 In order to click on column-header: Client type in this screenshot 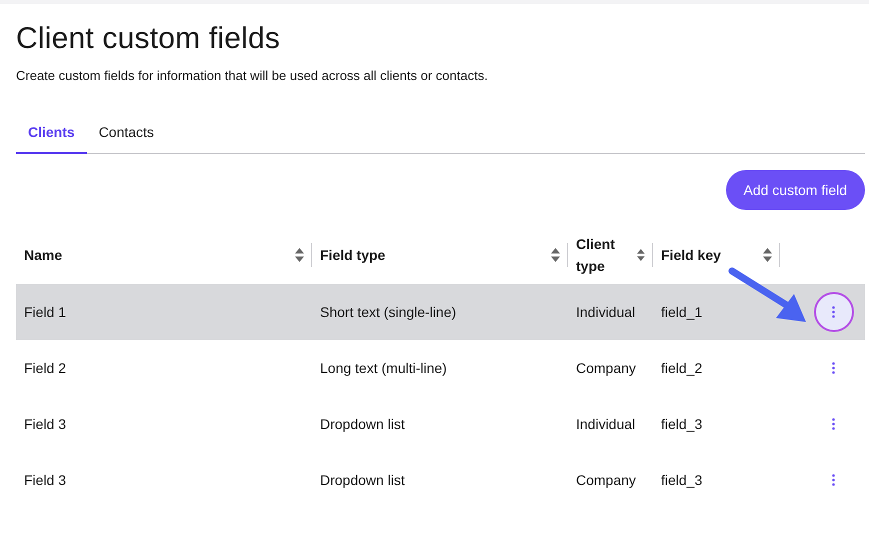, I will do `click(596, 255)`.